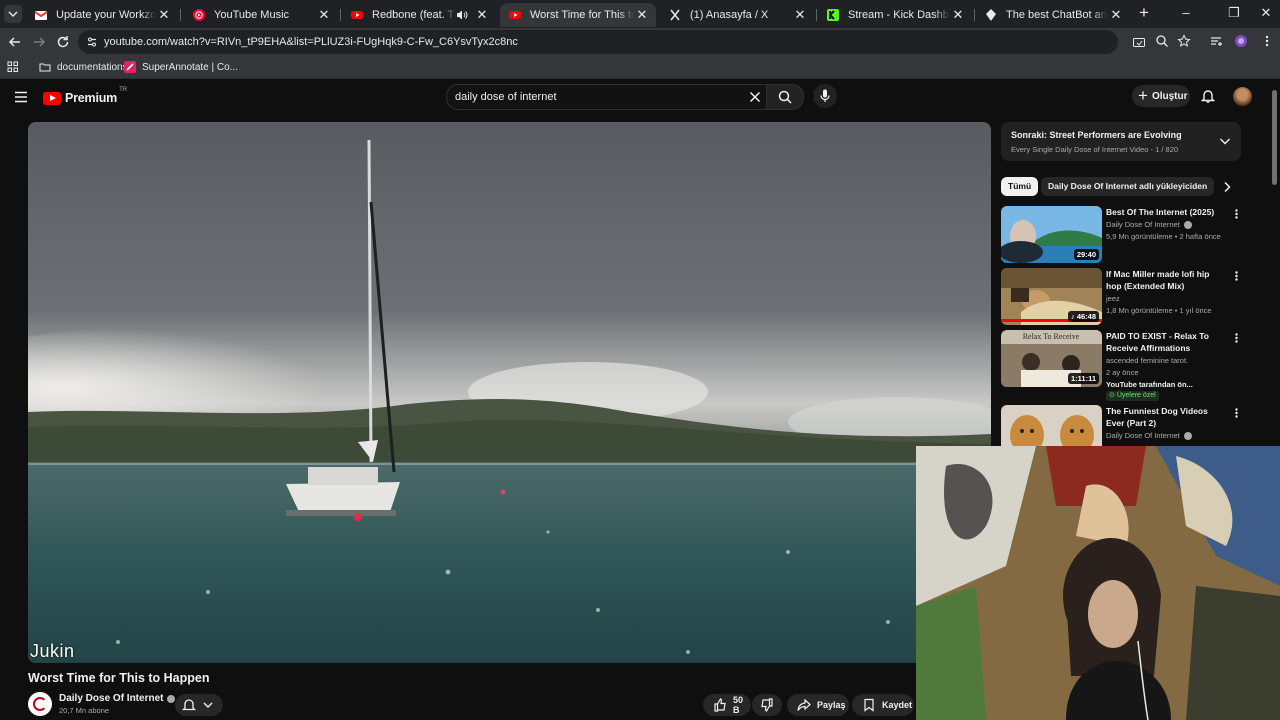  What do you see at coordinates (463, 15) in the screenshot?
I see `speaker-icon` at bounding box center [463, 15].